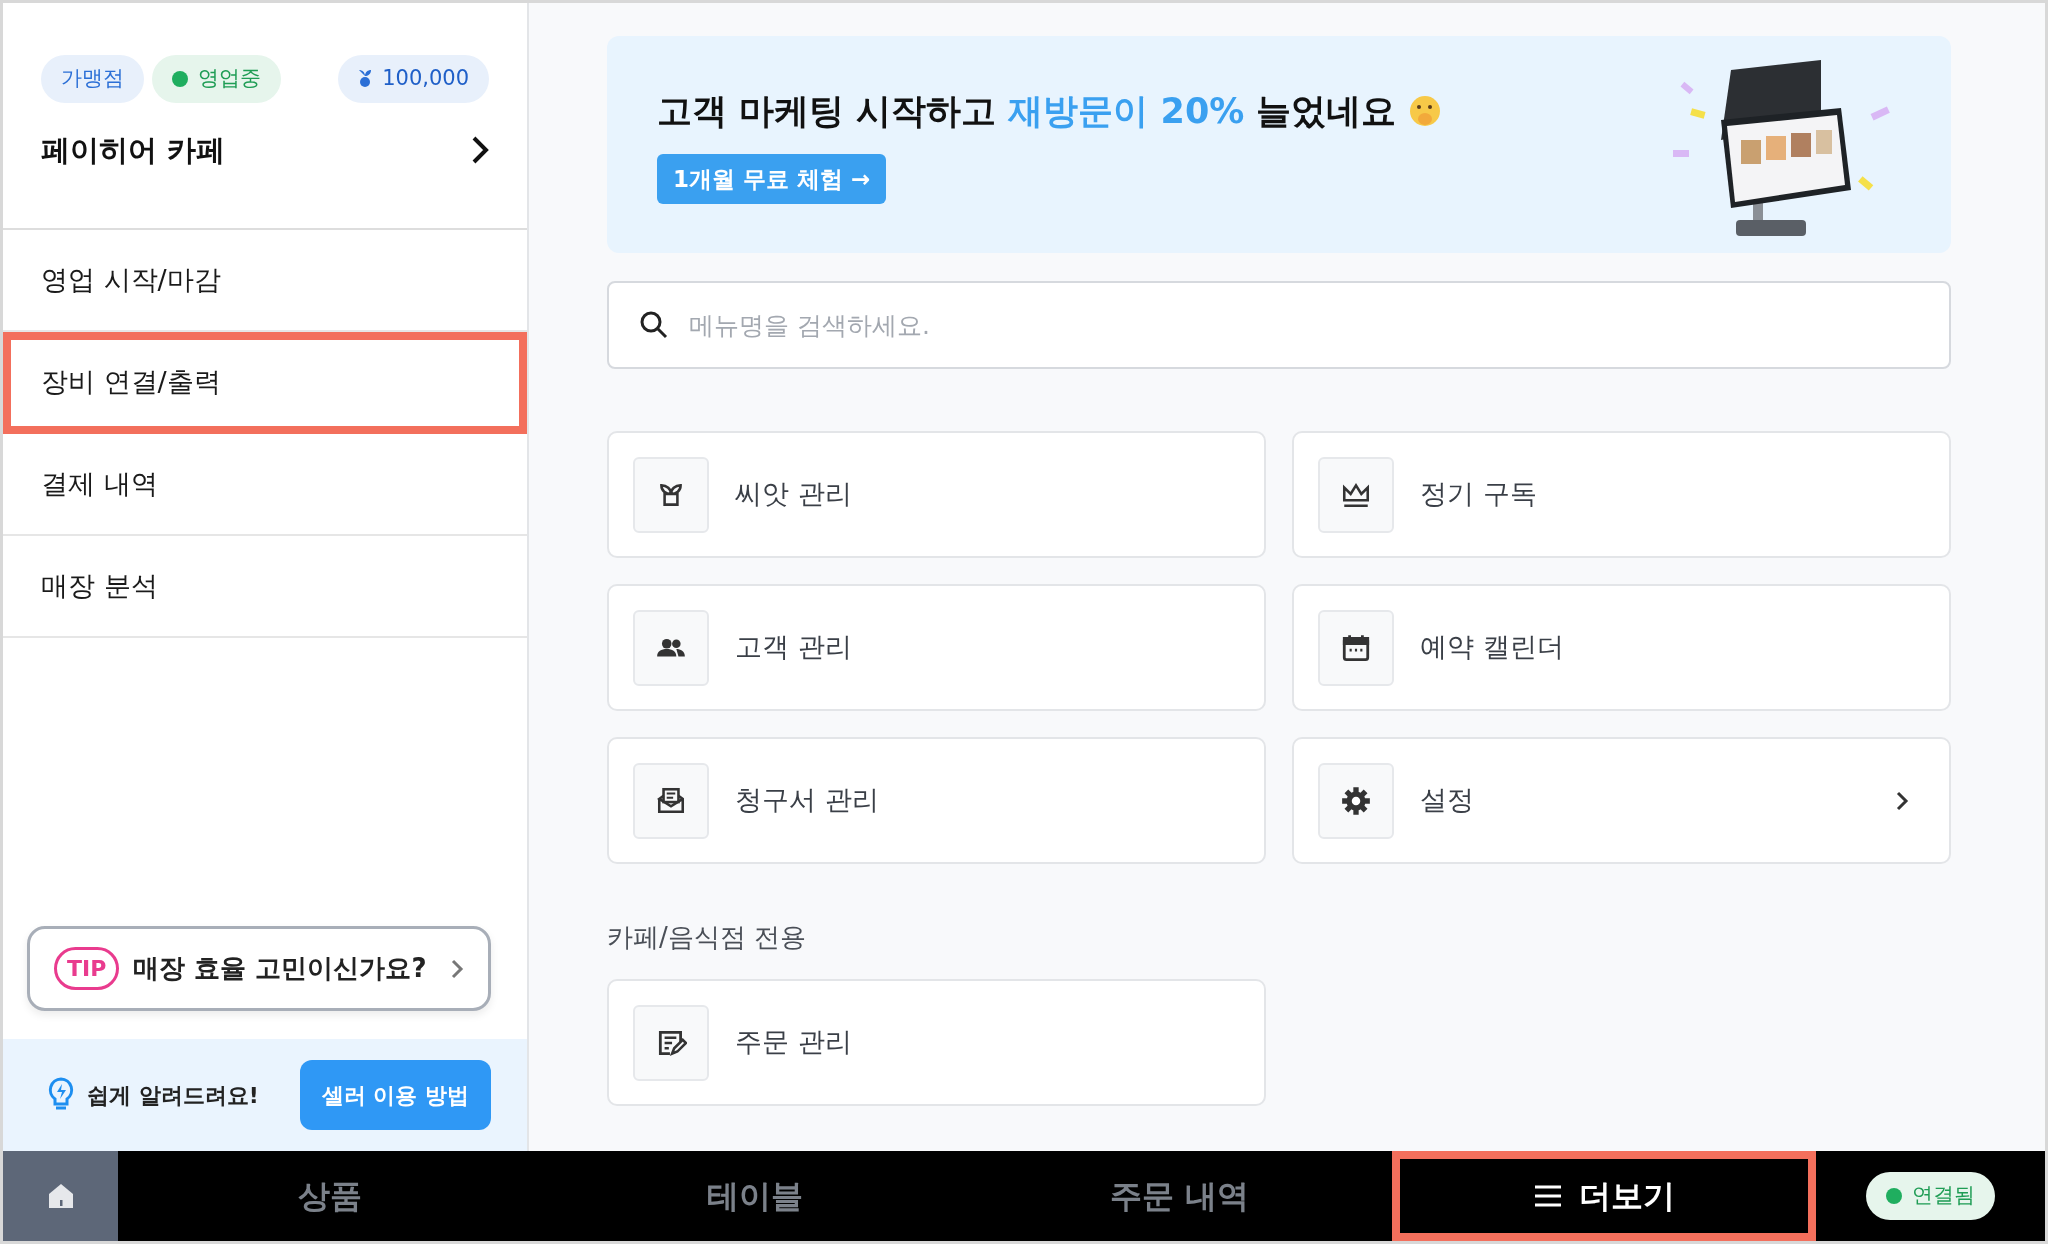 The image size is (2048, 1244). What do you see at coordinates (936, 494) in the screenshot?
I see `menu-tile: 씨앗 관리` at bounding box center [936, 494].